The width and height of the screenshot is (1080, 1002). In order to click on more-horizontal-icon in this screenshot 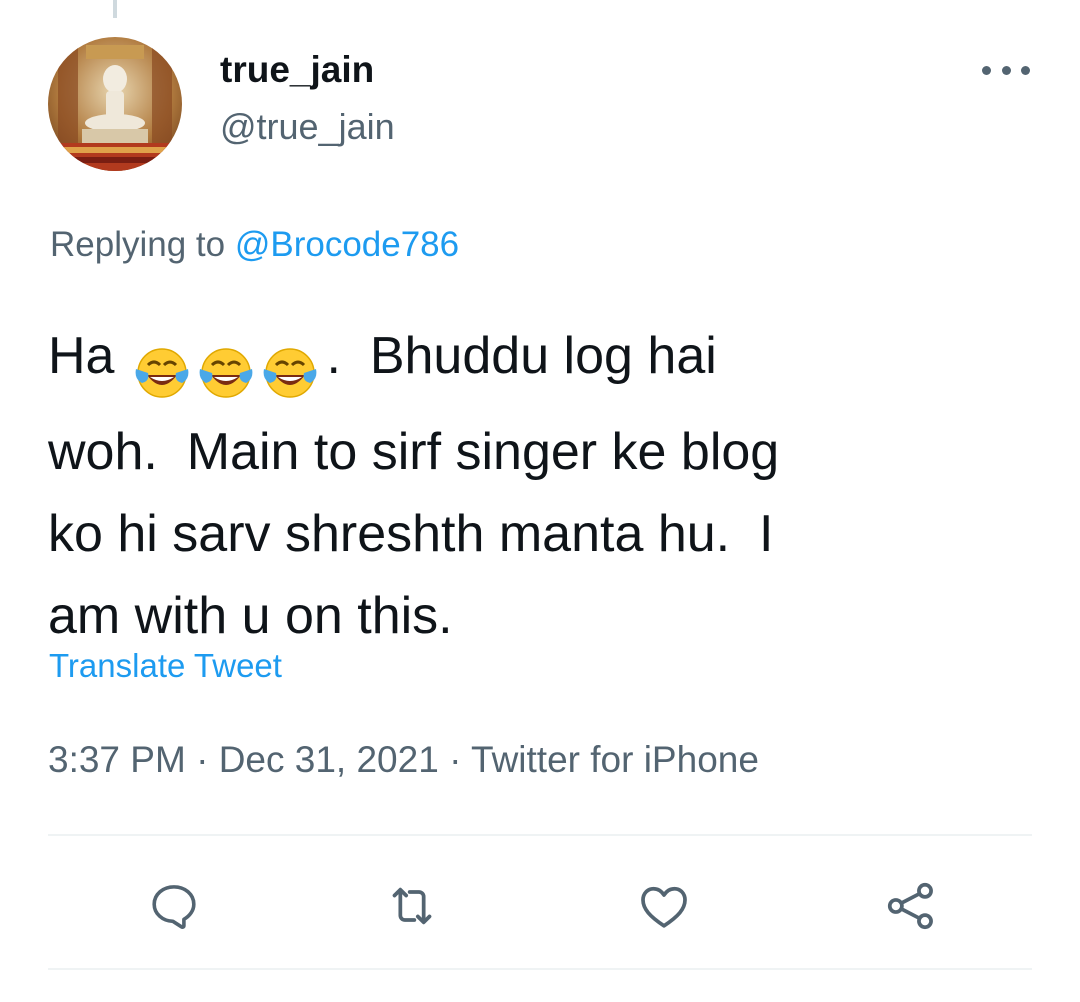, I will do `click(1006, 70)`.